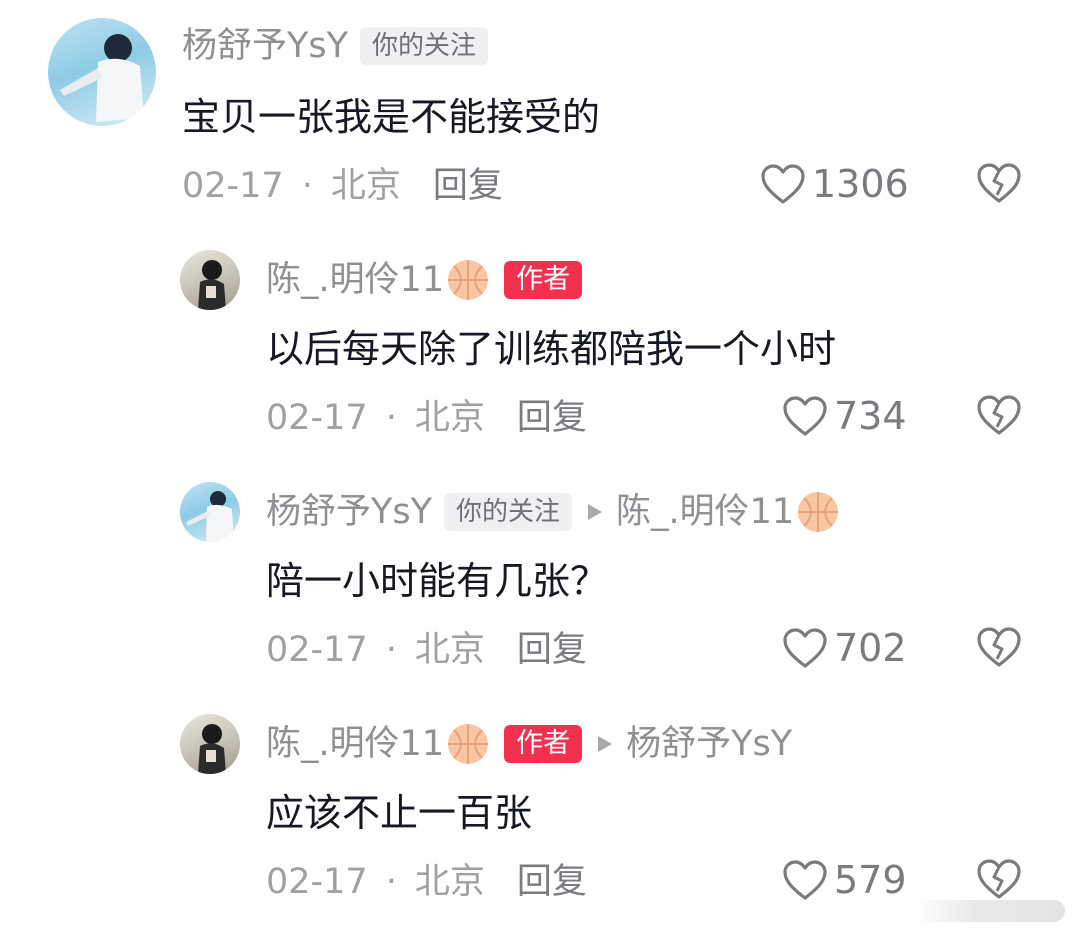  Describe the element at coordinates (437, 581) in the screenshot. I see `comment-text: 陪一小时能有几张？` at that location.